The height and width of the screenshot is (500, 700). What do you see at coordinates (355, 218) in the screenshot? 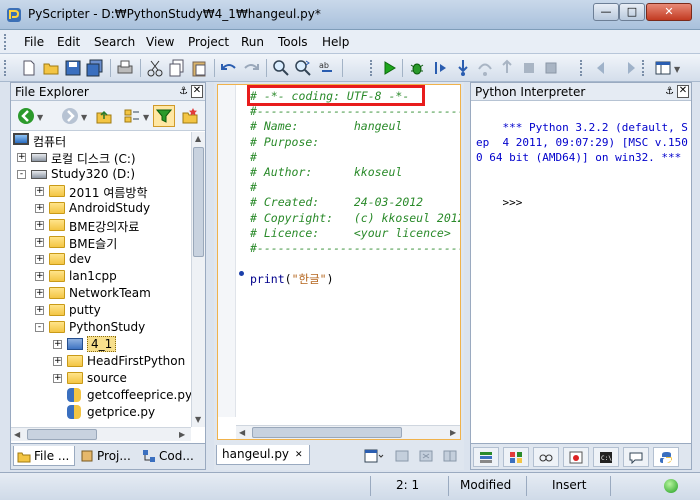
I see `code-line: # Copyright: (c) kkoseul 2012` at bounding box center [355, 218].